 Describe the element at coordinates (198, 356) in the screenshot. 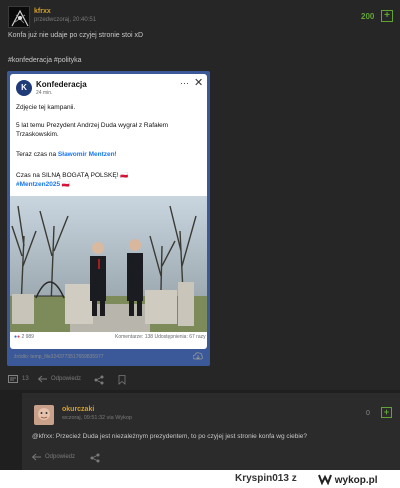

I see `cloud-download-icon` at that location.